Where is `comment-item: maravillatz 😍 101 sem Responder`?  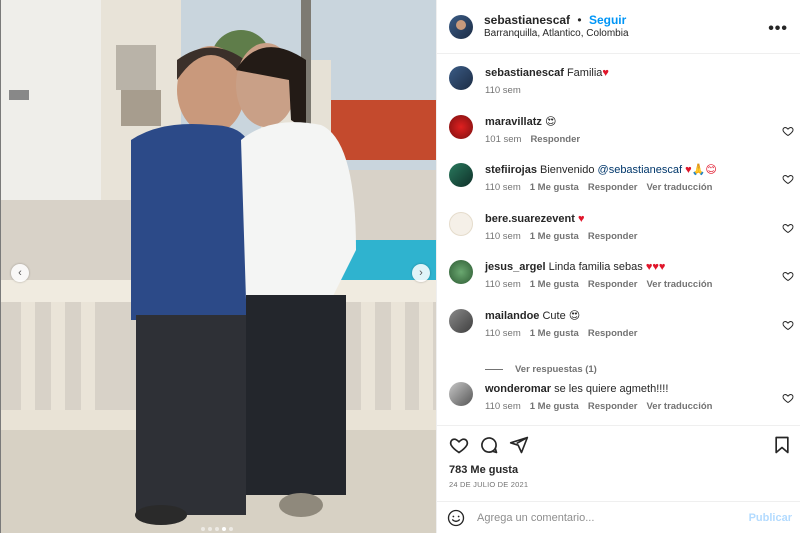 comment-item: maravillatz 😍 101 sem Responder is located at coordinates (618, 139).